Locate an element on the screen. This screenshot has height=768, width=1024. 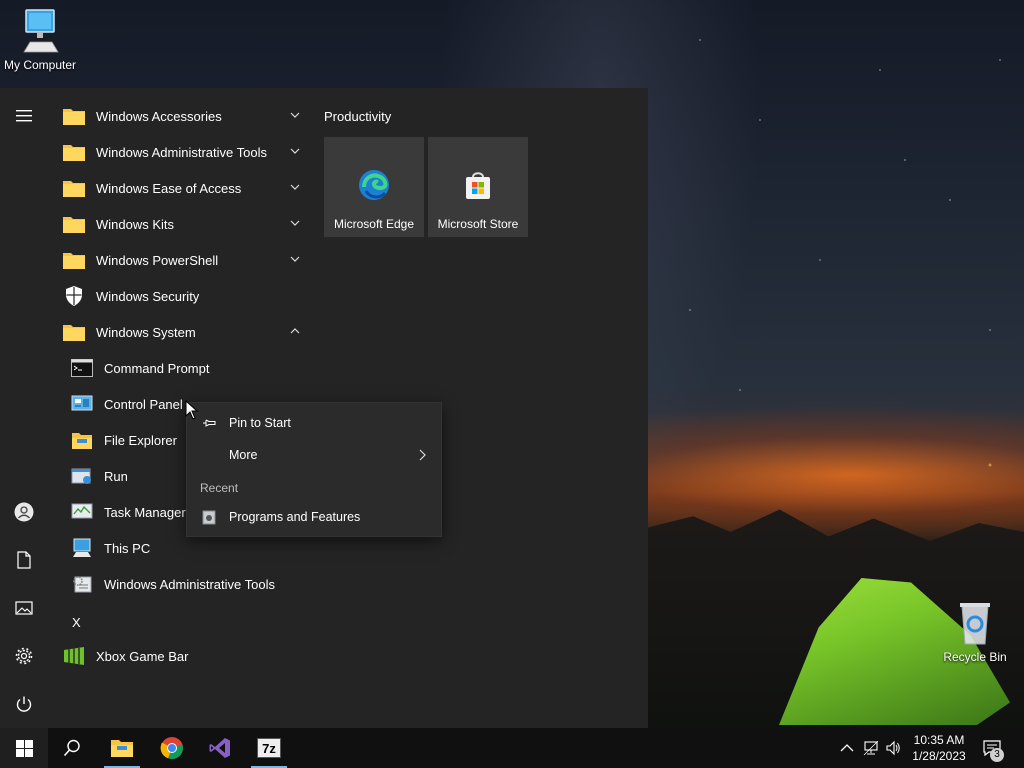
app-folder-windows-administrative-tools: Windows Administrative Tools is located at coordinates (184, 152).